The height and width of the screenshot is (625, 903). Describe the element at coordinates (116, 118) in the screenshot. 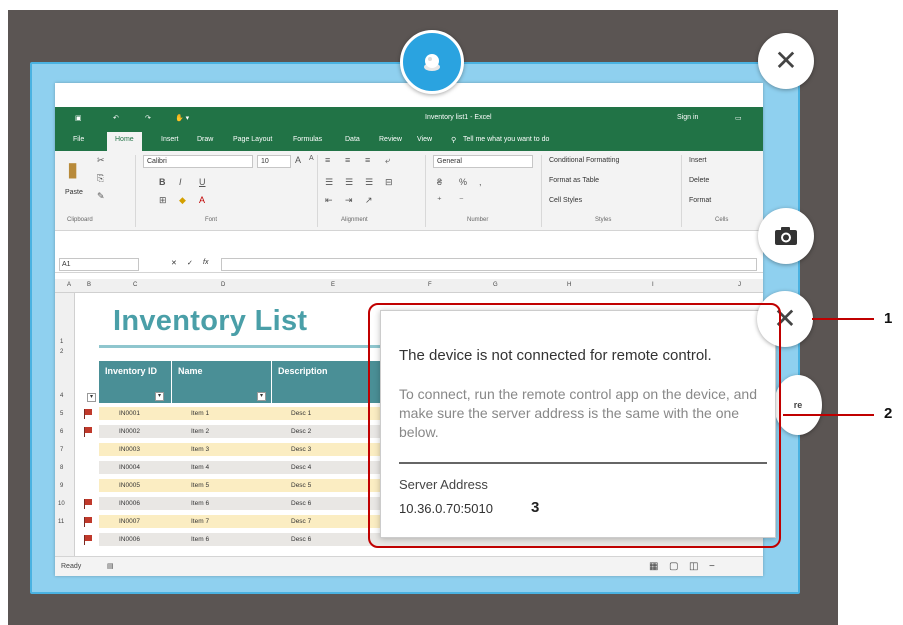

I see `undo-icon: ↶` at that location.